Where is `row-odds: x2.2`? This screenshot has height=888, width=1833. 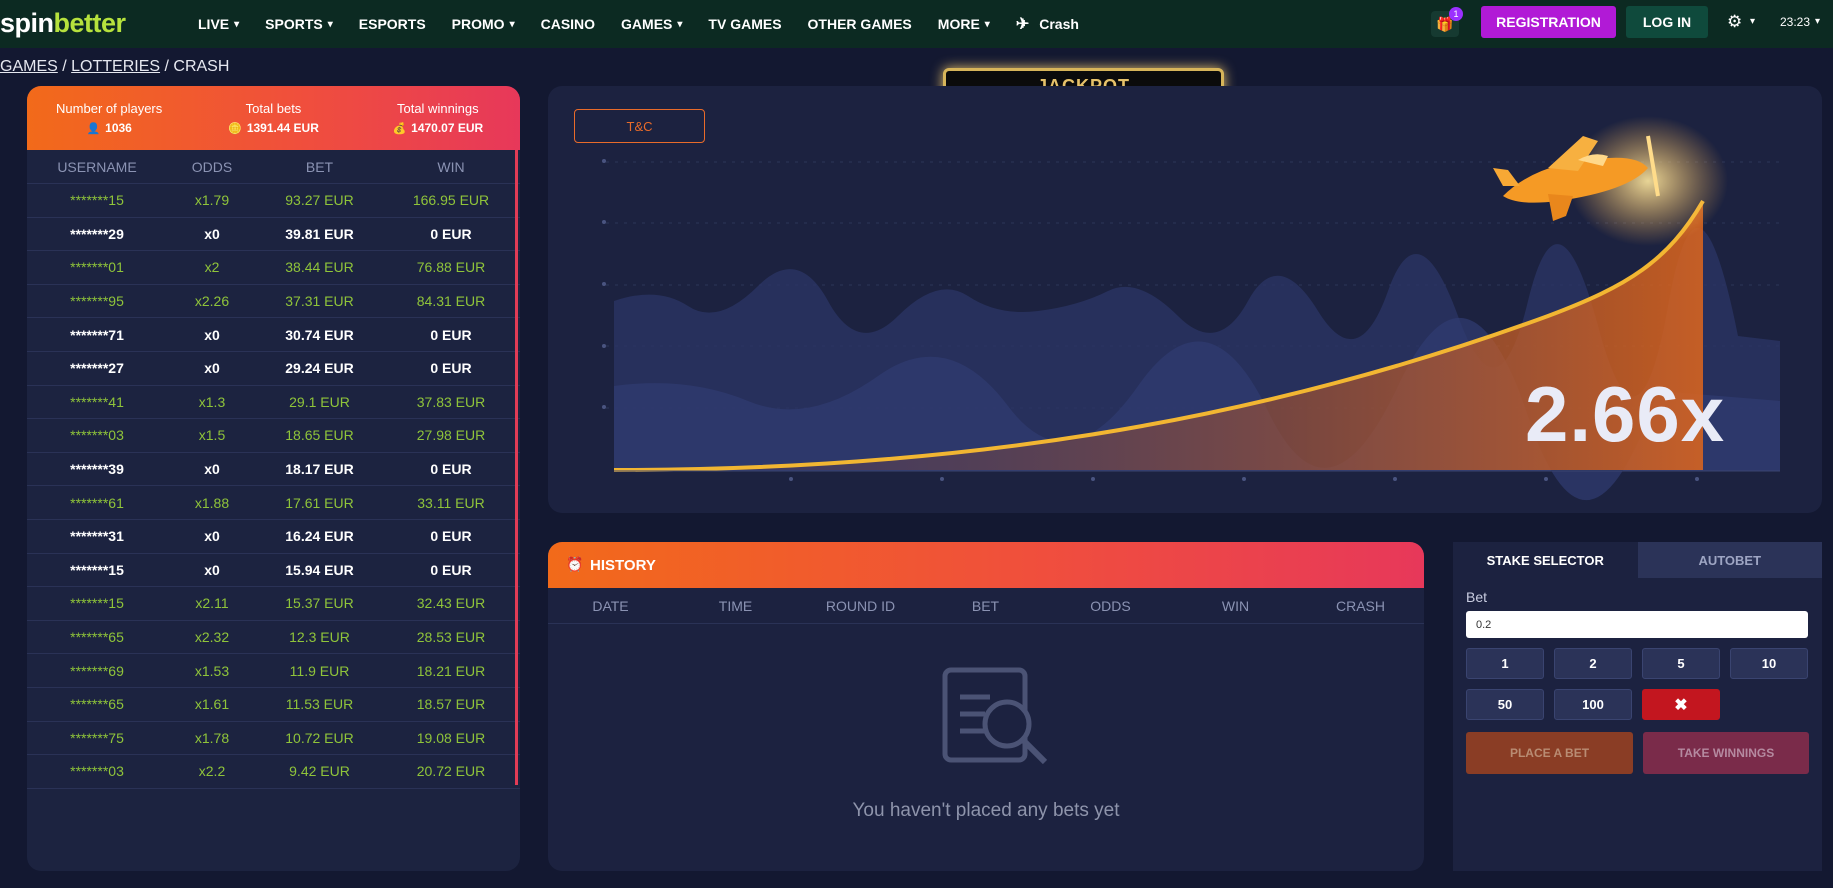
row-odds: x2.2 is located at coordinates (212, 771).